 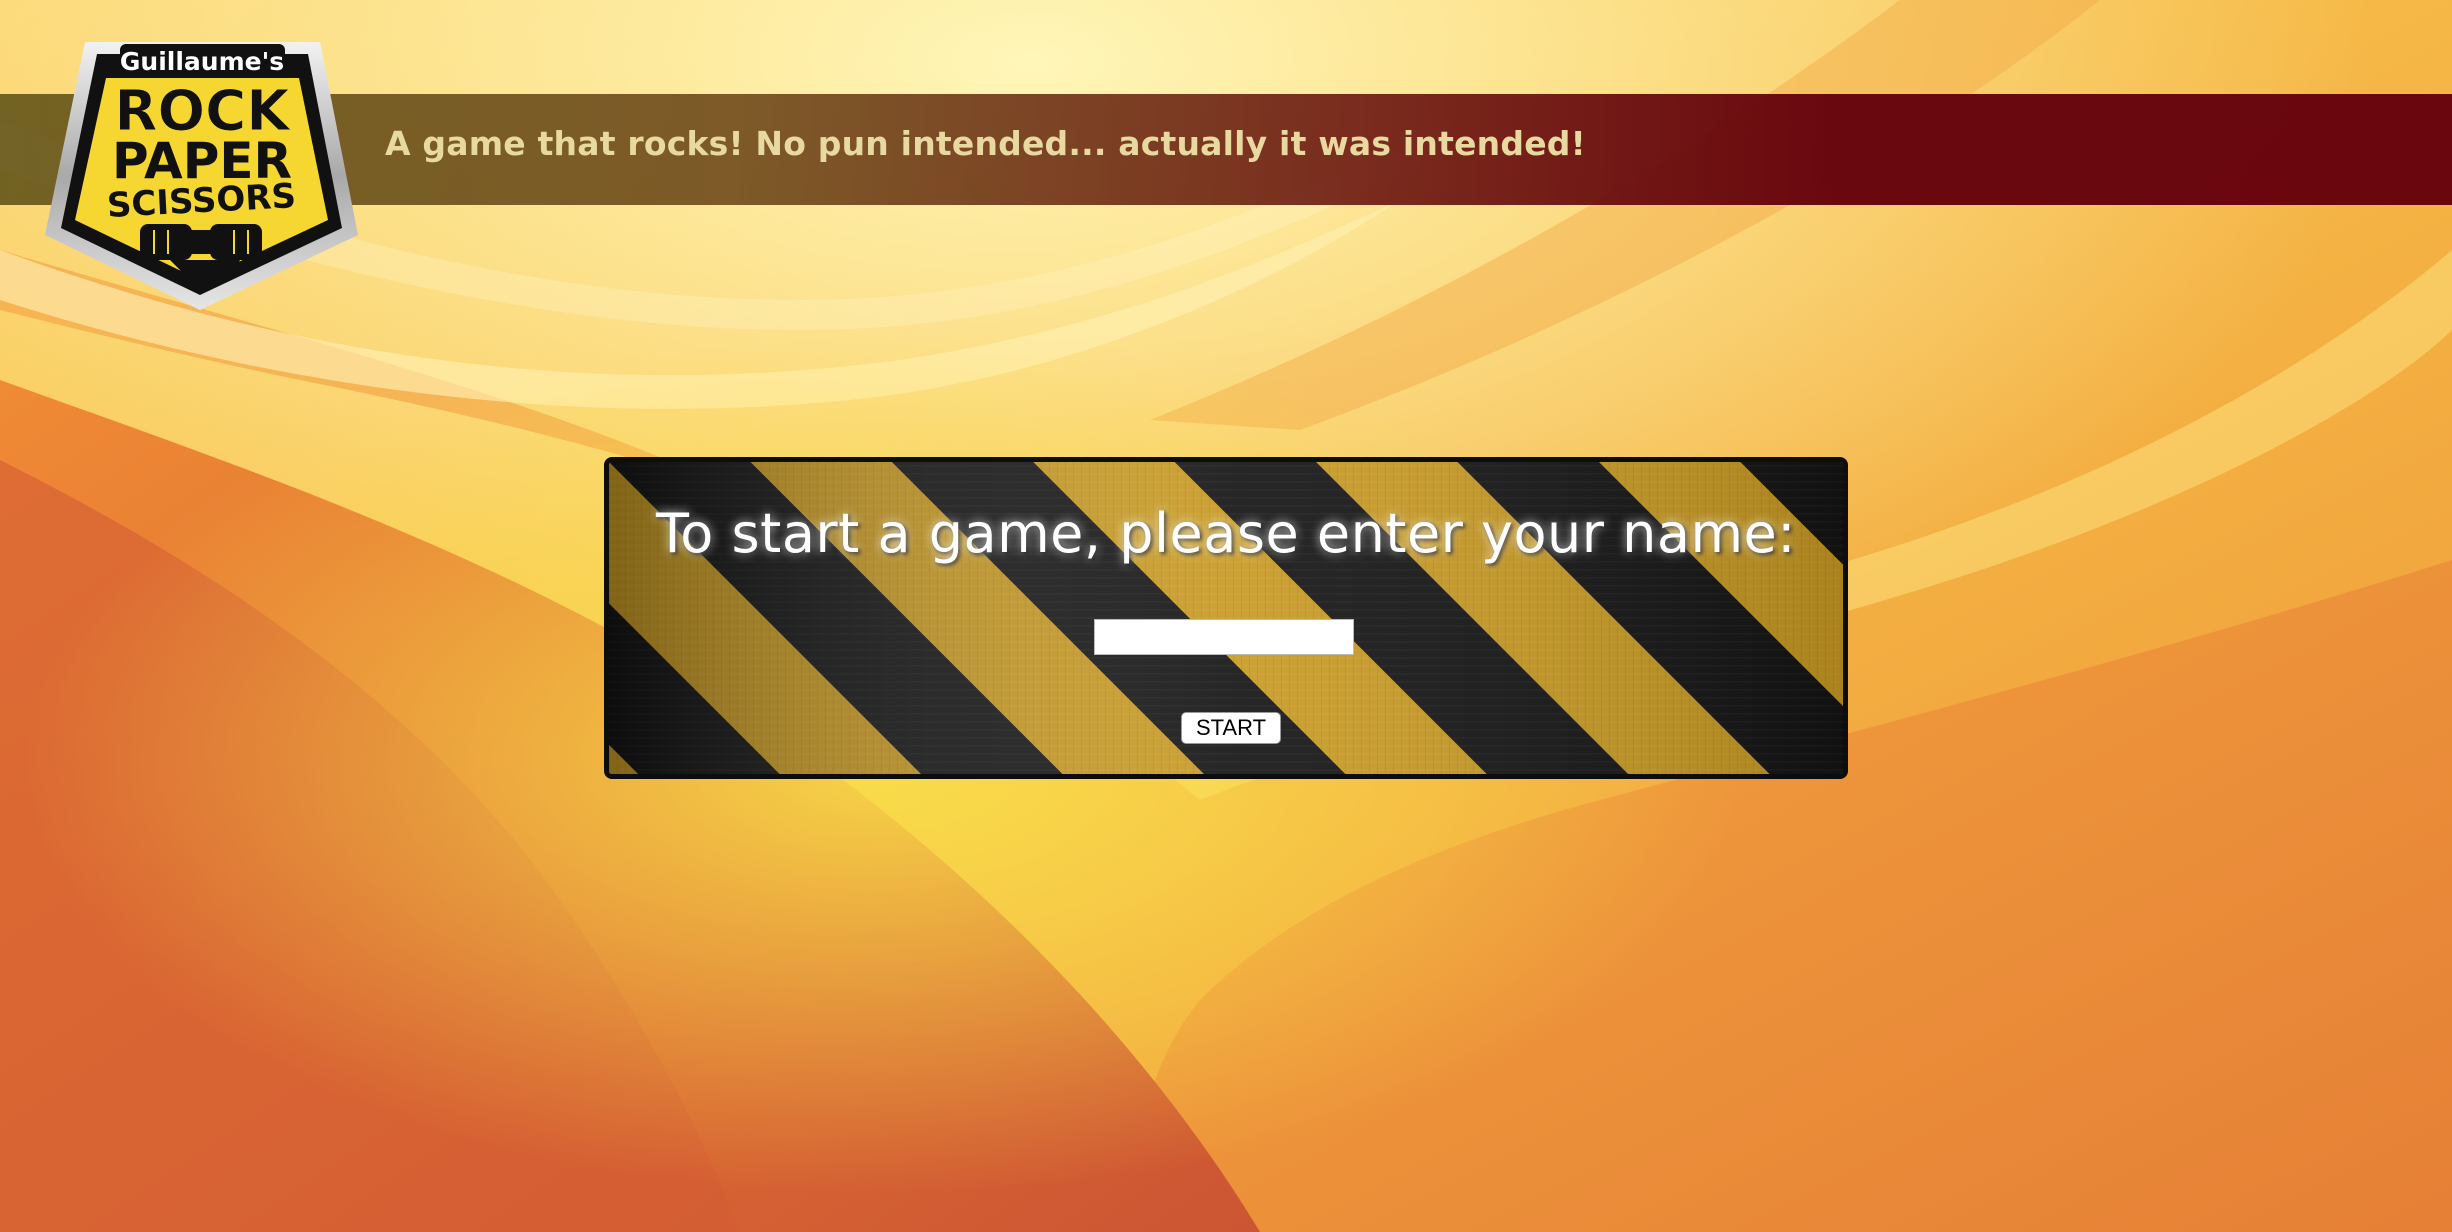 I want to click on logo-owner-text: Guillaume's, so click(x=202, y=61).